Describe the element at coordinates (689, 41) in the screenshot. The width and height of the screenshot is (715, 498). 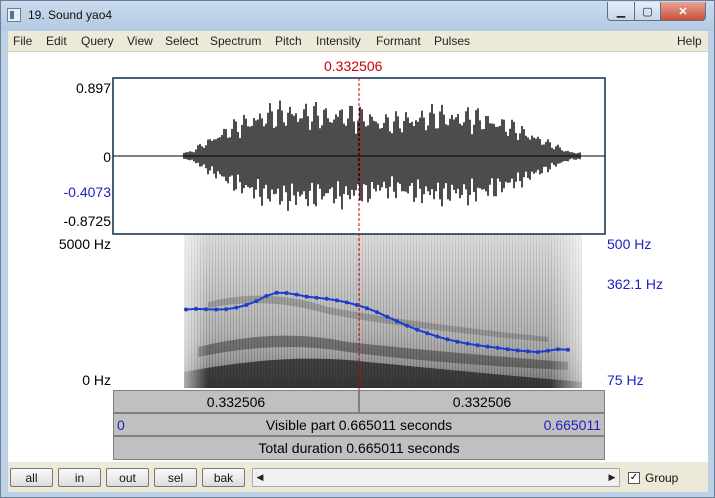
I see `menu-help: Help` at that location.